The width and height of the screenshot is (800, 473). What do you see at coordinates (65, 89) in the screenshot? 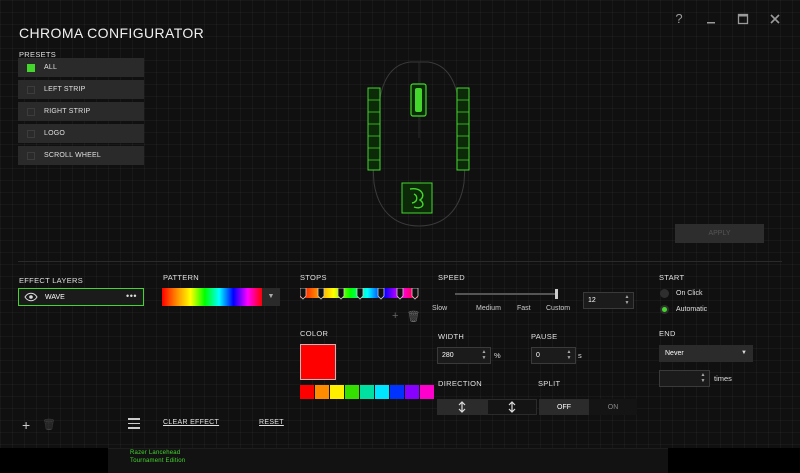
I see `preset-left-strip-label: LEFT STRIP` at bounding box center [65, 89].